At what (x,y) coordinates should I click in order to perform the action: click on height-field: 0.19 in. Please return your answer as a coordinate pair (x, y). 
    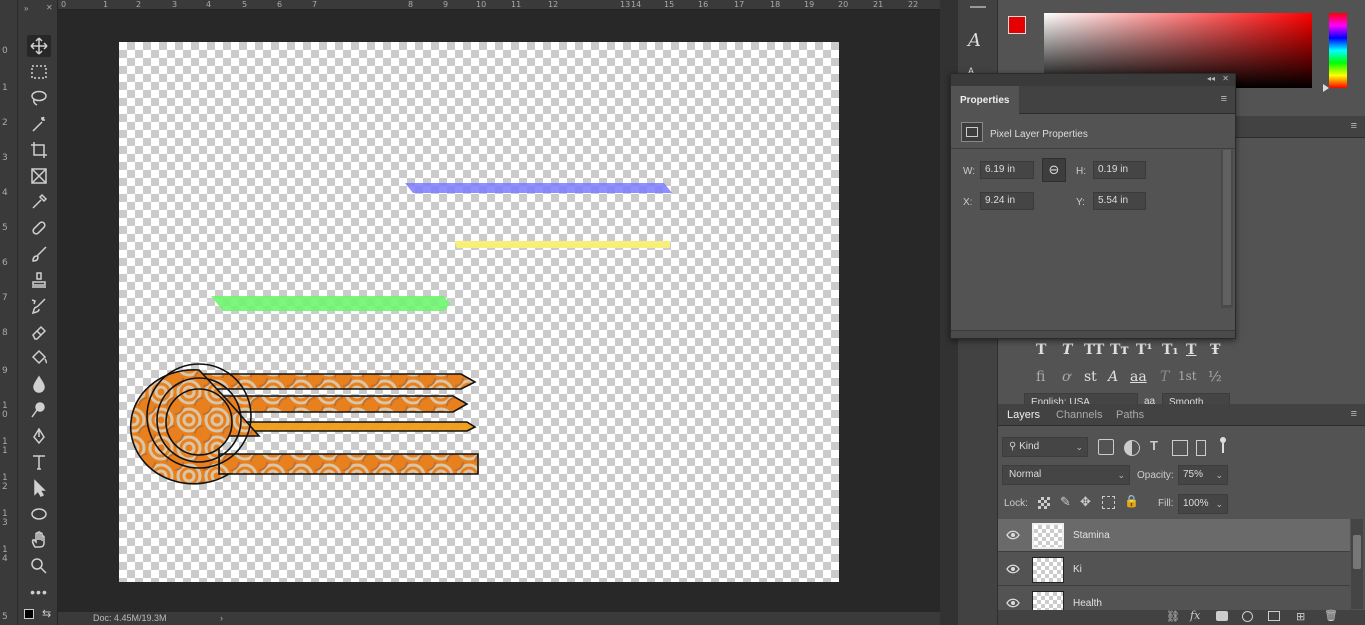
    Looking at the image, I should click on (1119, 170).